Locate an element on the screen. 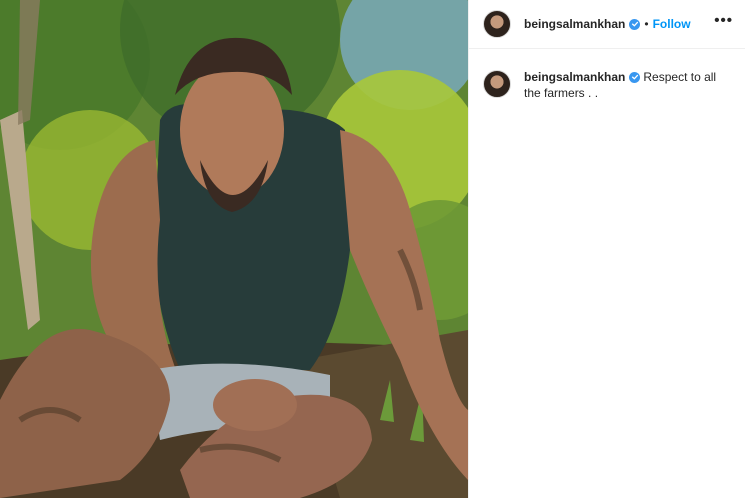  author-avatar is located at coordinates (497, 24).